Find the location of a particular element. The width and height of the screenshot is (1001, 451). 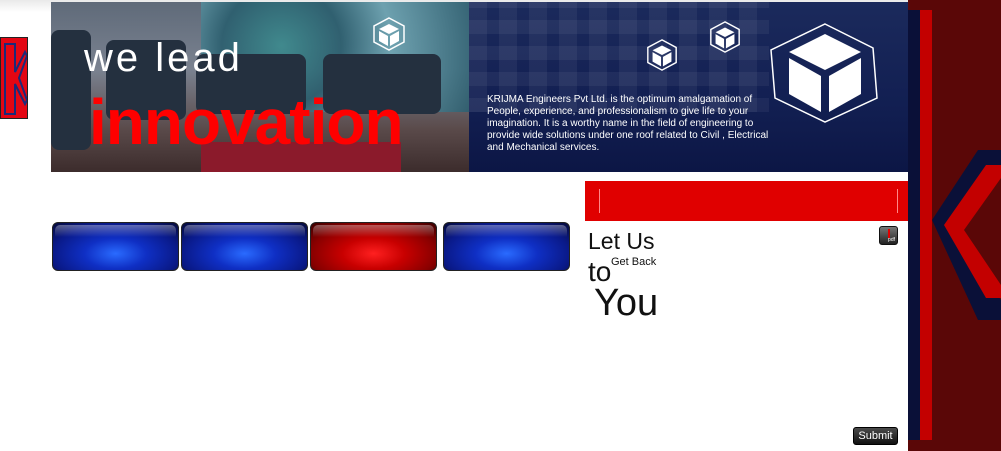

contact-header-bar is located at coordinates (746, 200).